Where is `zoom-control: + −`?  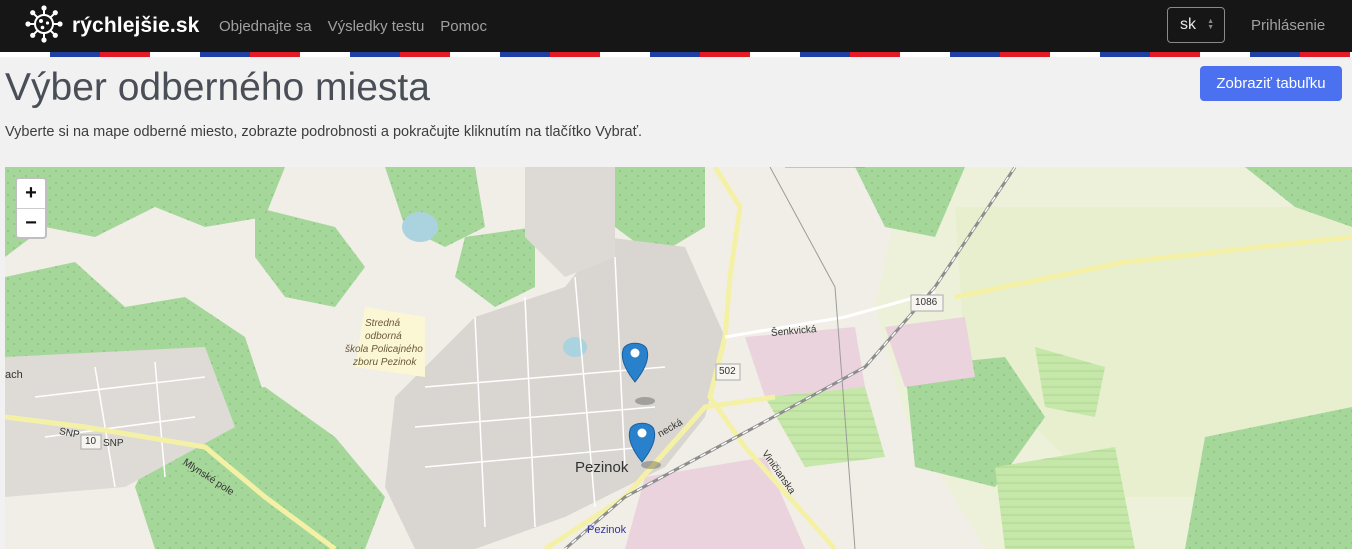
zoom-control: + − is located at coordinates (31, 208).